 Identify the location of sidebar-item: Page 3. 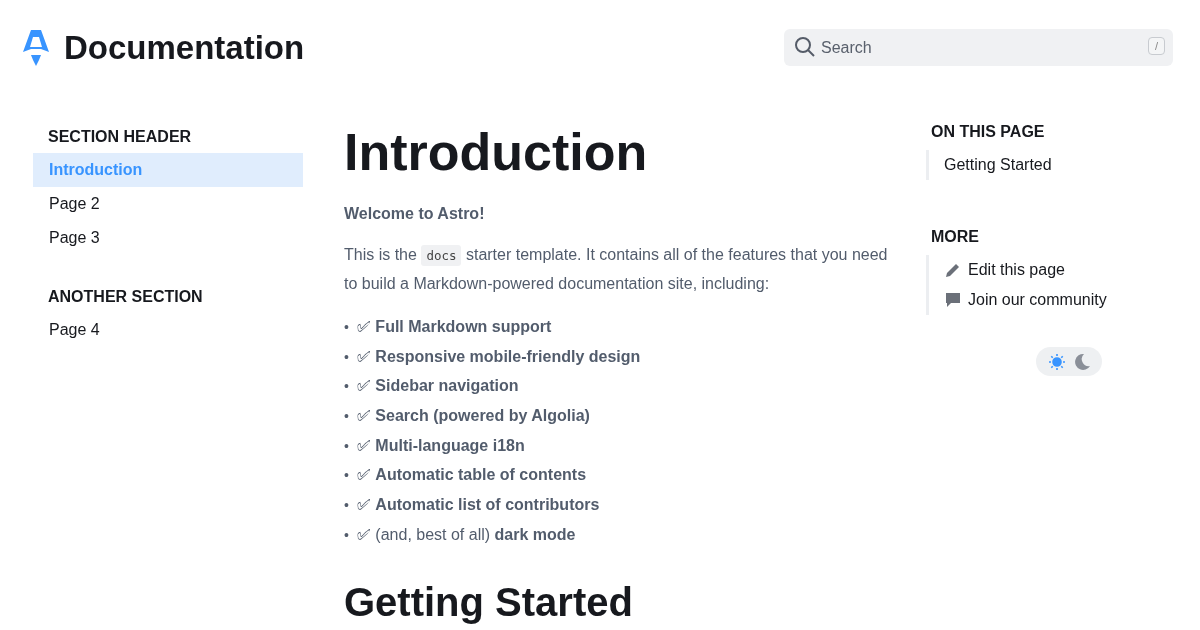
(168, 238).